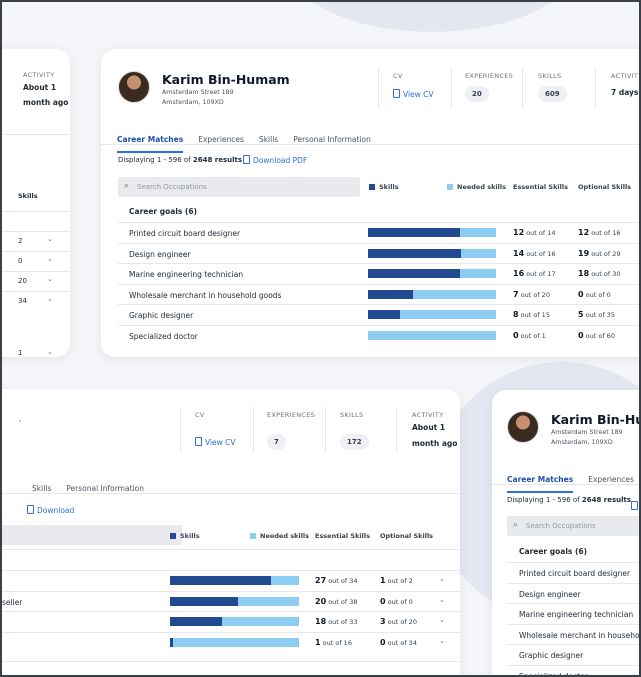  What do you see at coordinates (22, 301) in the screenshot?
I see `row-count: 34` at bounding box center [22, 301].